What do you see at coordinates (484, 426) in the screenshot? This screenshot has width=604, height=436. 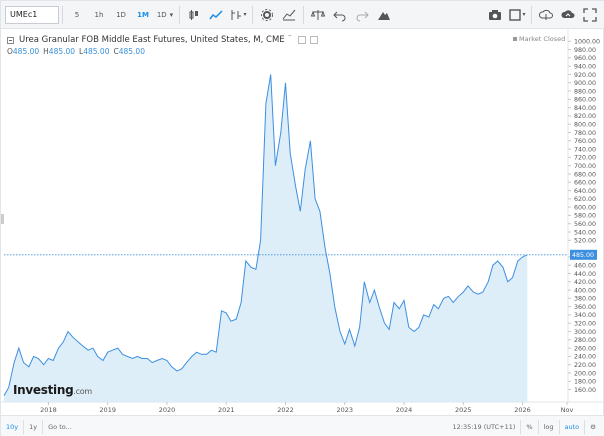 I see `clock-timestamp: 12:35:19 (UTC+11)` at bounding box center [484, 426].